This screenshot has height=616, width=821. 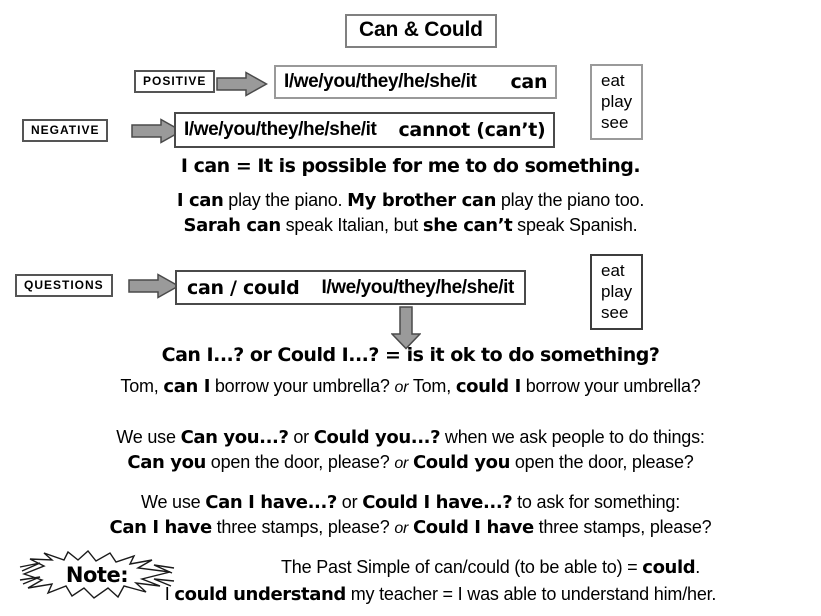 I want to click on page-title: Can & Could, so click(x=421, y=29).